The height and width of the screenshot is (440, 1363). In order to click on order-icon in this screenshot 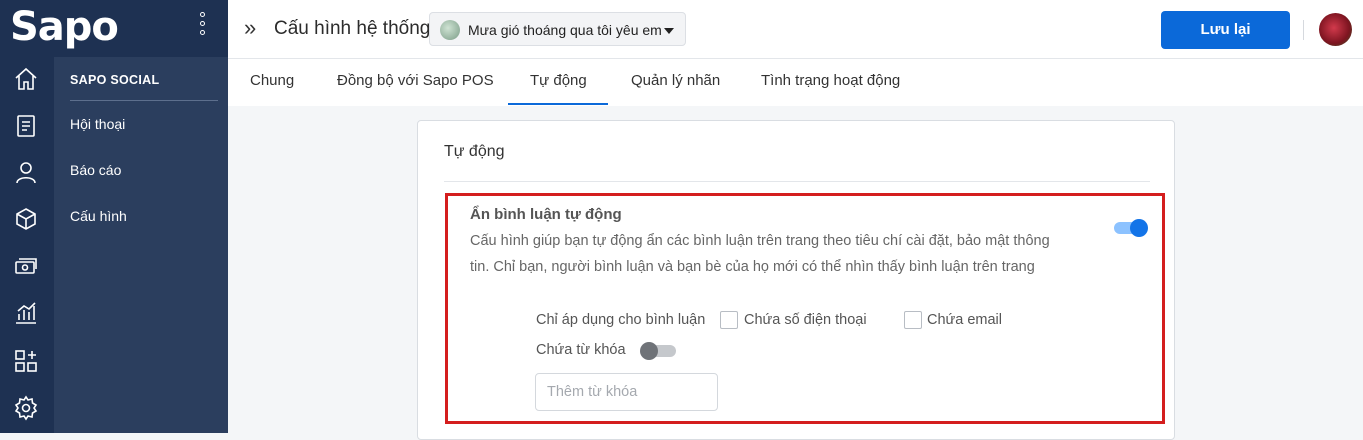, I will do `click(26, 126)`.